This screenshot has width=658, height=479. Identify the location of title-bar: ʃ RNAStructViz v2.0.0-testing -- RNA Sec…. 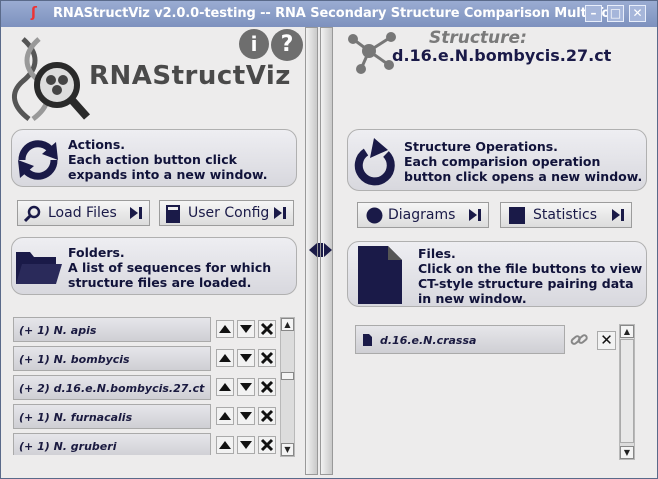
(329, 14).